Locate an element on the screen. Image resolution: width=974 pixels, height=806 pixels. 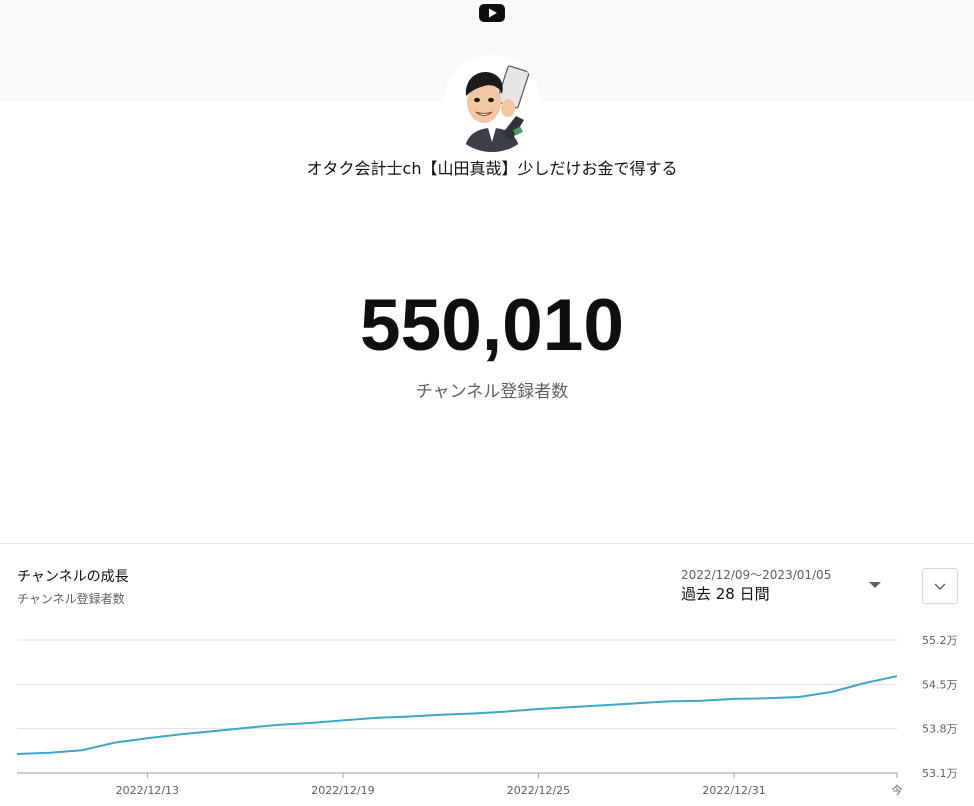
x-tick-label: 2022/12/25 is located at coordinates (538, 790).